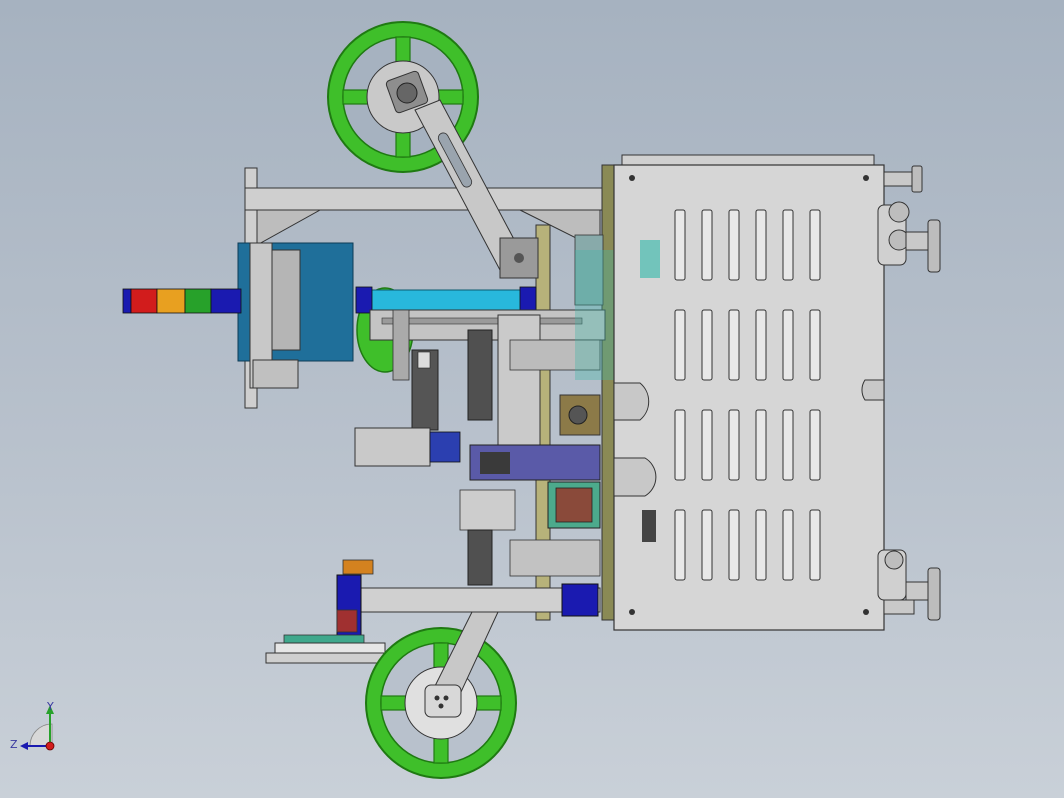 This screenshot has height=798, width=1064. I want to click on leveling-feet, so click(909, 393).